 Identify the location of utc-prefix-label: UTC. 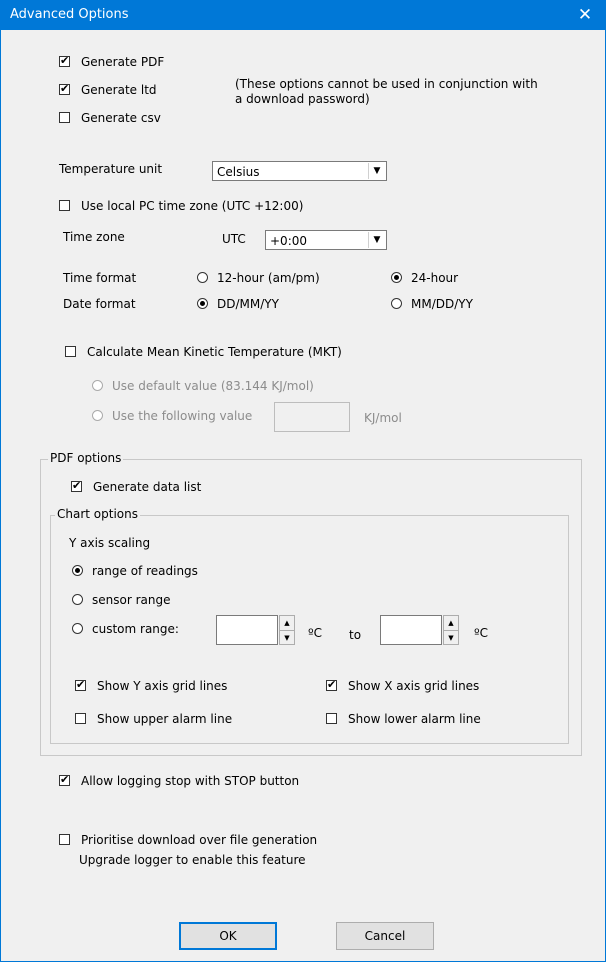
(234, 239).